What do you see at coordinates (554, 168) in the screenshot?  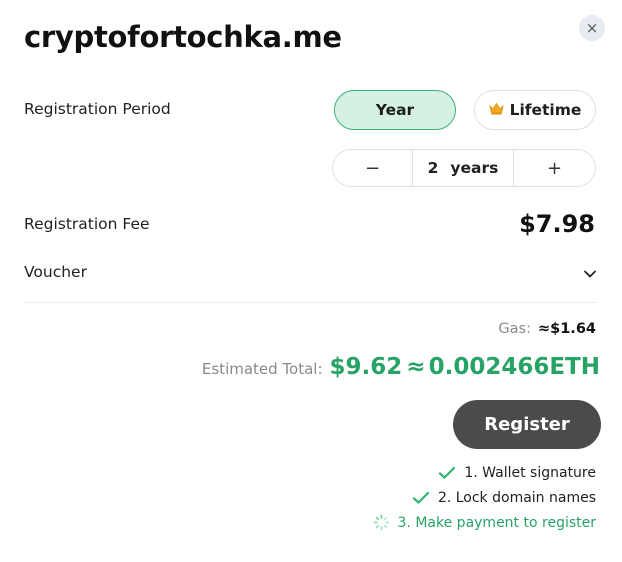 I see `increment-button: +` at bounding box center [554, 168].